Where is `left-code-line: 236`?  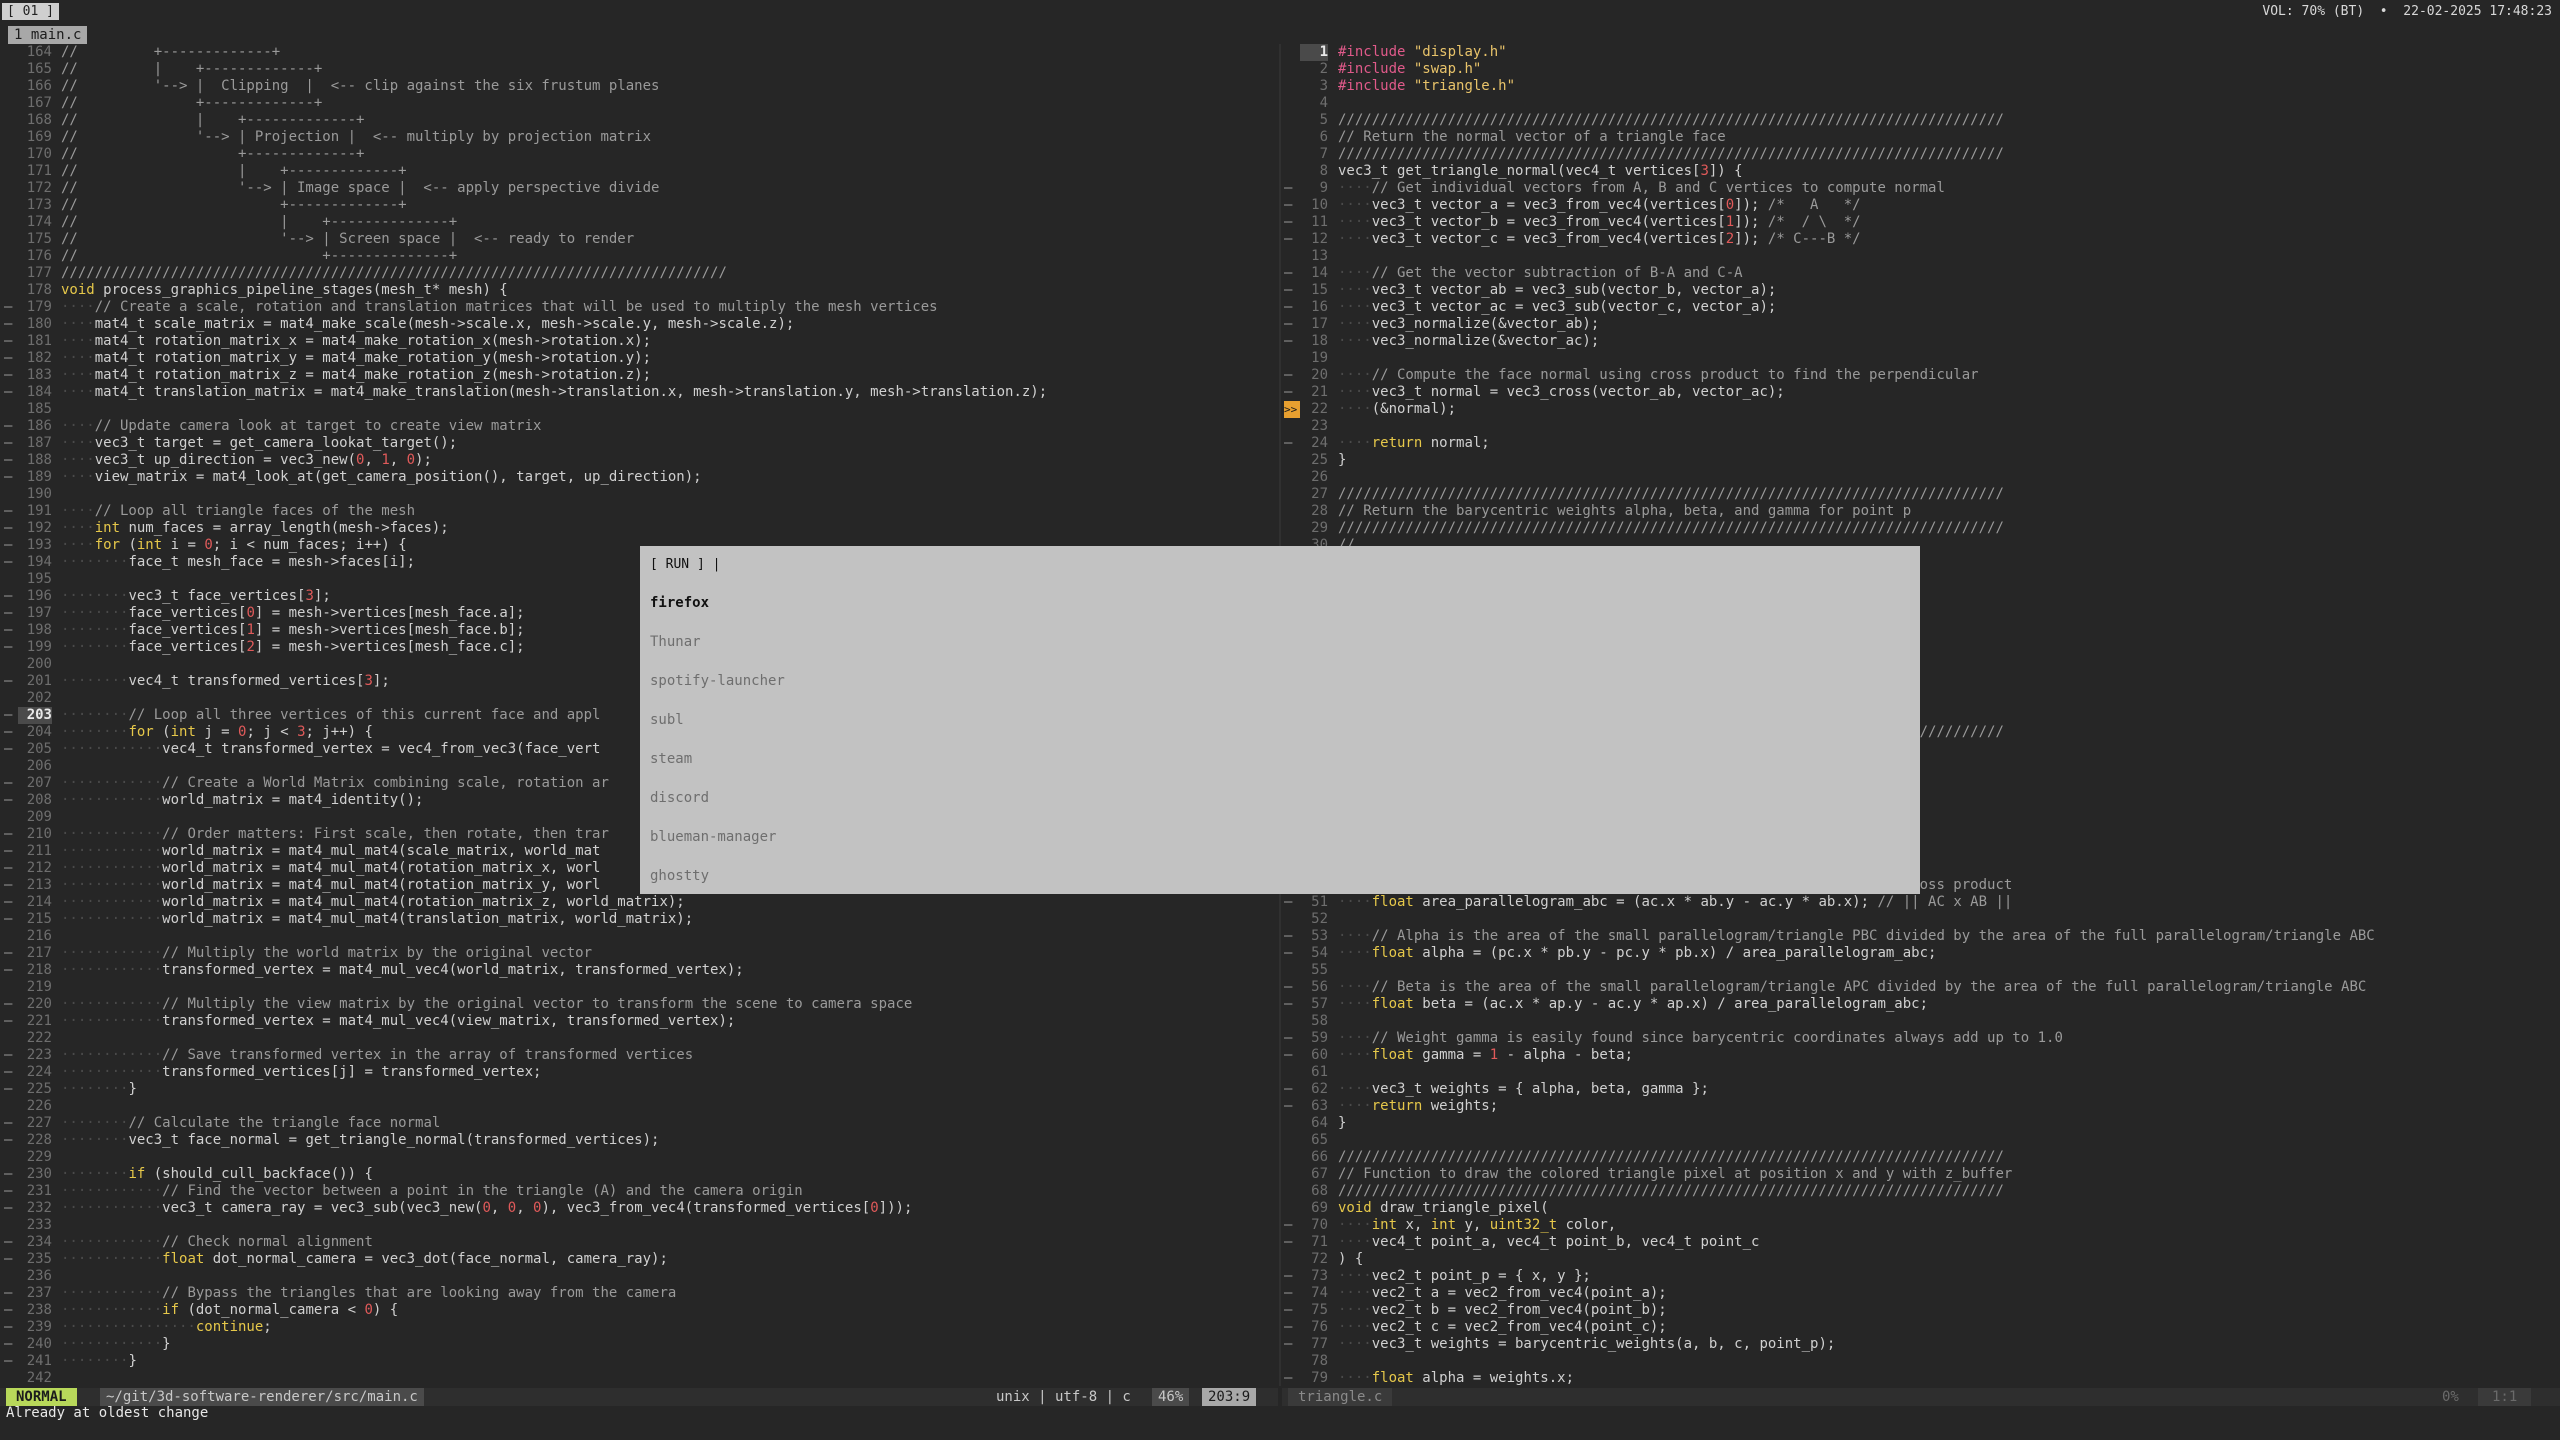
left-code-line: 236 is located at coordinates (639, 1276).